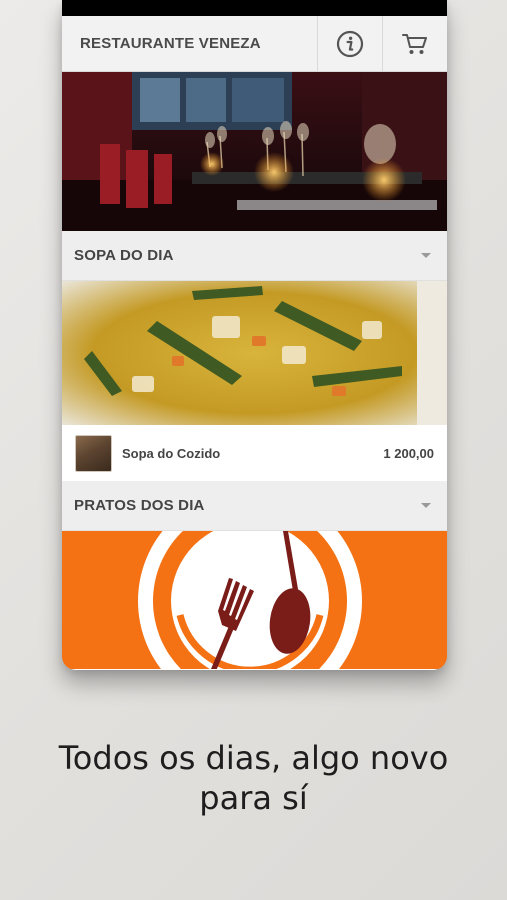 The height and width of the screenshot is (900, 507). I want to click on section-title: PRATOS DOS DIA, so click(139, 505).